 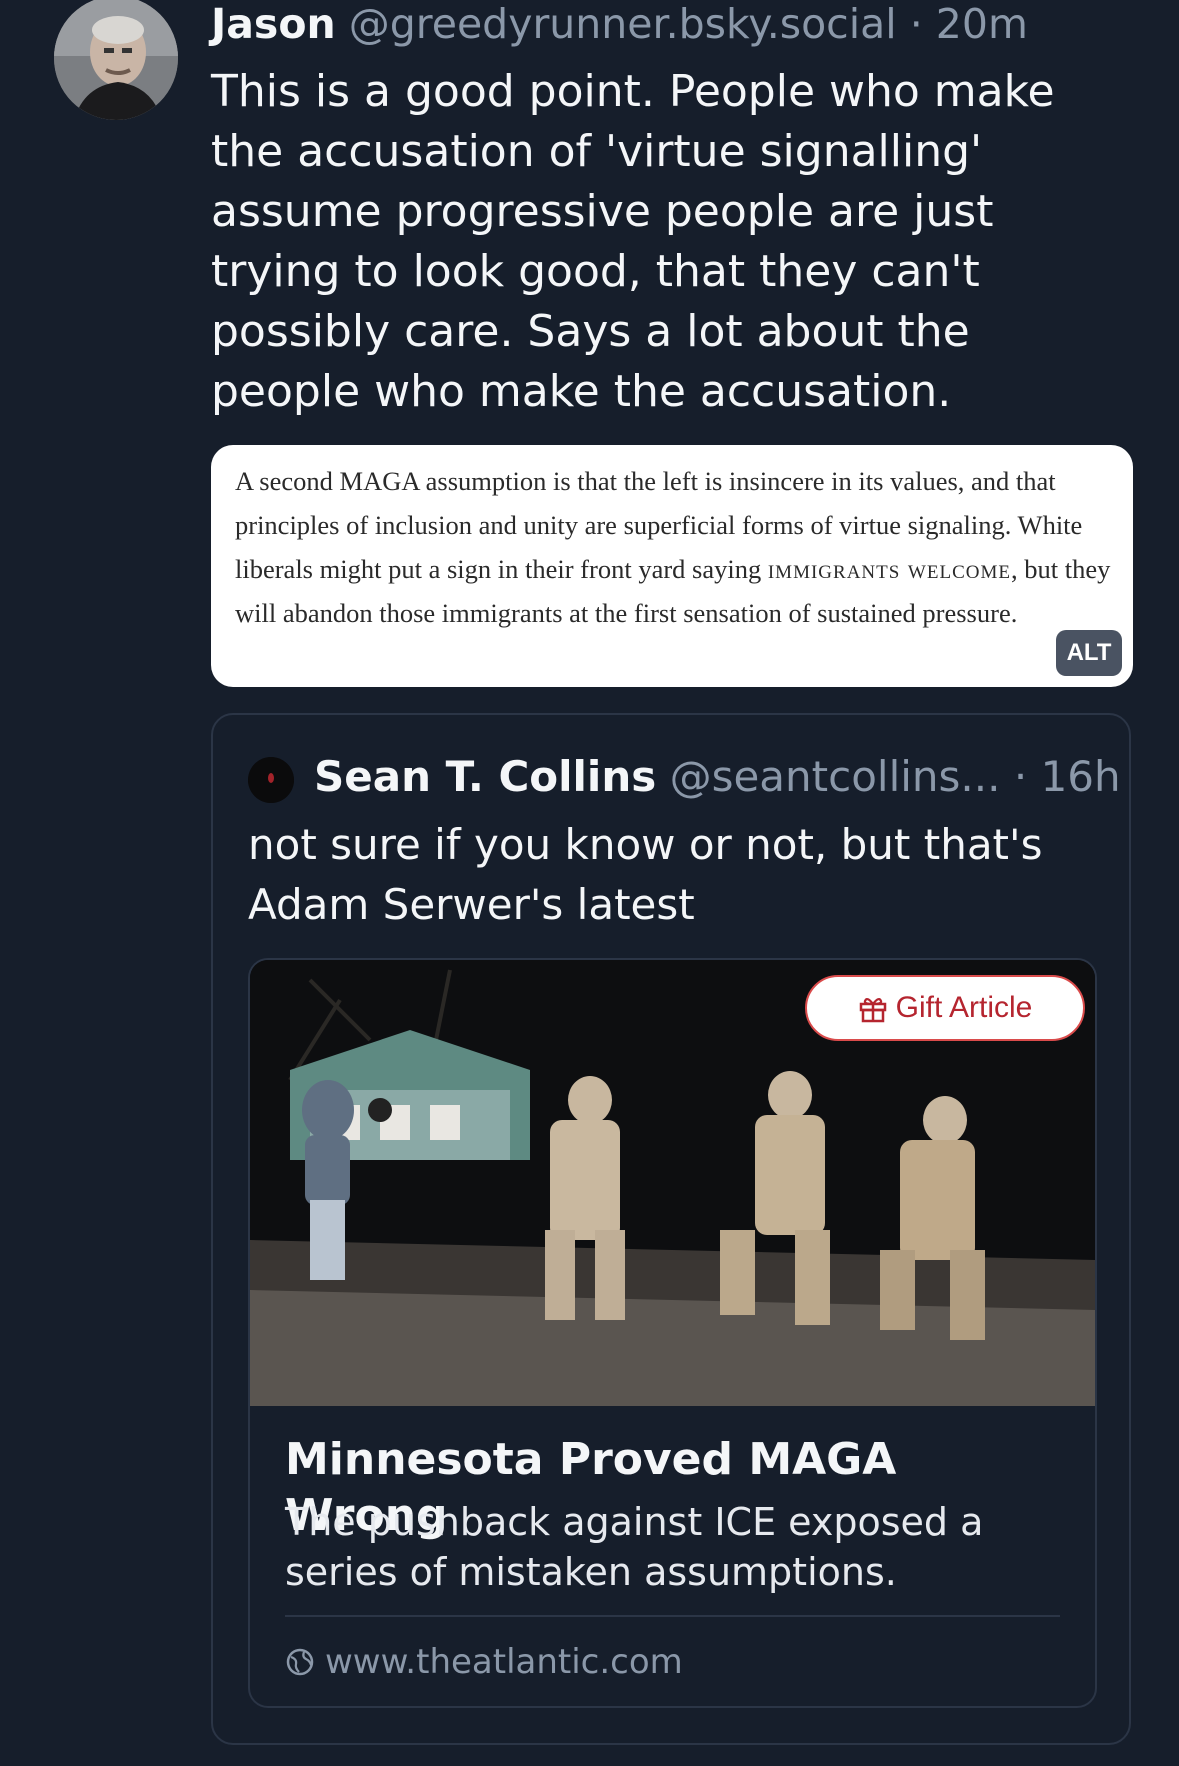 I want to click on gift-article-label: Gift Article, so click(x=964, y=1007).